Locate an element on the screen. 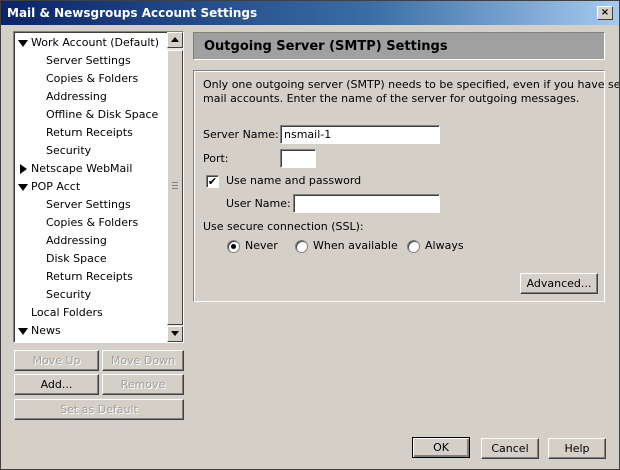 This screenshot has height=470, width=620. ssl-label: Use secure connection (SSL): is located at coordinates (283, 226).